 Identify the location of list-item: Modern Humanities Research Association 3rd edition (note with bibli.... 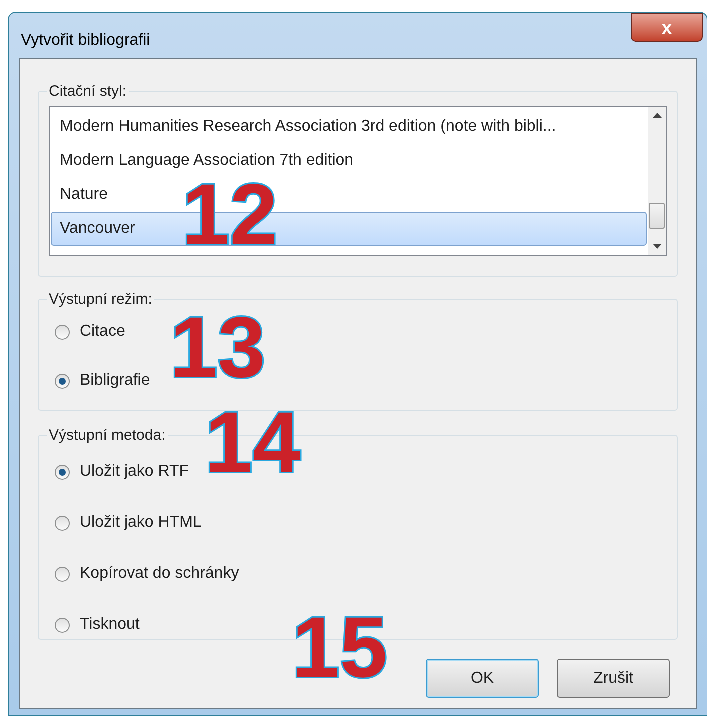
(349, 127).